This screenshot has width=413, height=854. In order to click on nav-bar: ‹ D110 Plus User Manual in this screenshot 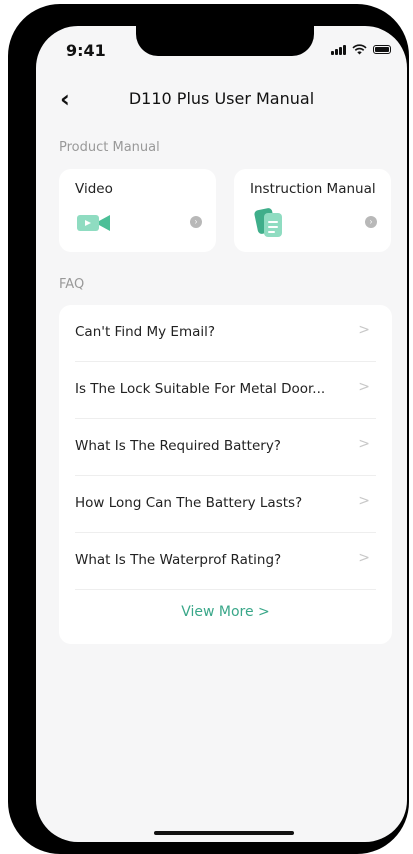, I will do `click(221, 99)`.